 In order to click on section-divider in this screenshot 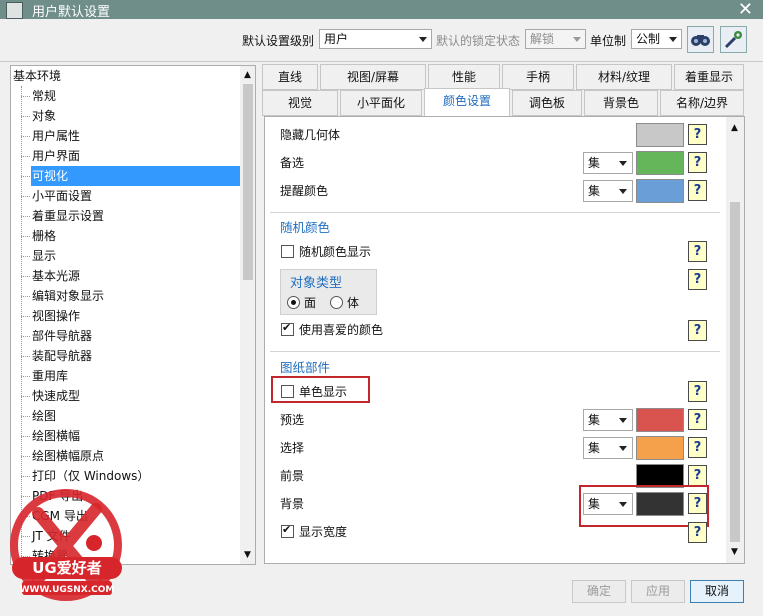, I will do `click(495, 351)`.